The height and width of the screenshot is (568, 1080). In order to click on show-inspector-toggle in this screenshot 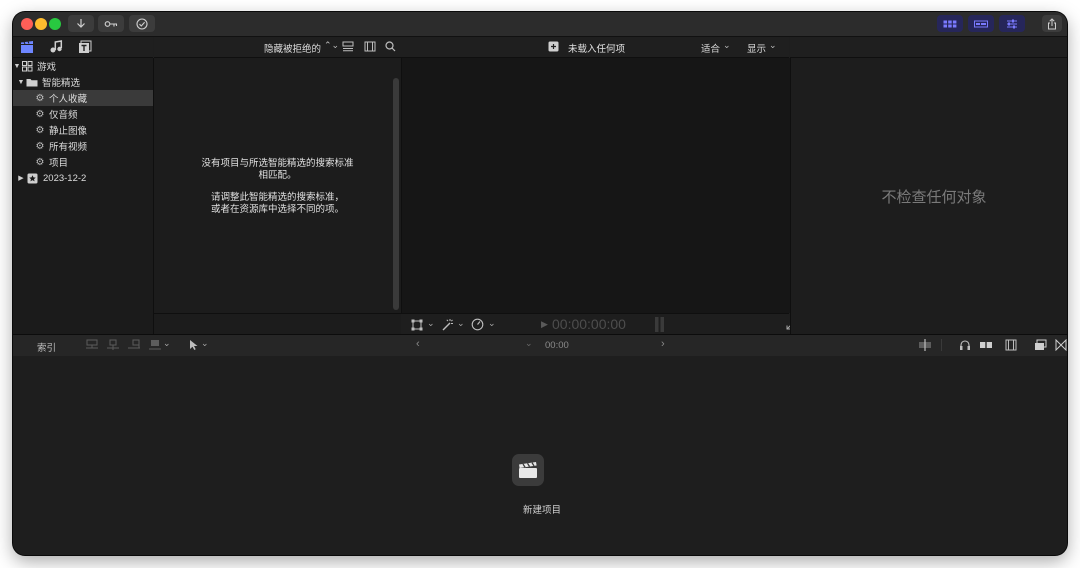, I will do `click(1012, 23)`.